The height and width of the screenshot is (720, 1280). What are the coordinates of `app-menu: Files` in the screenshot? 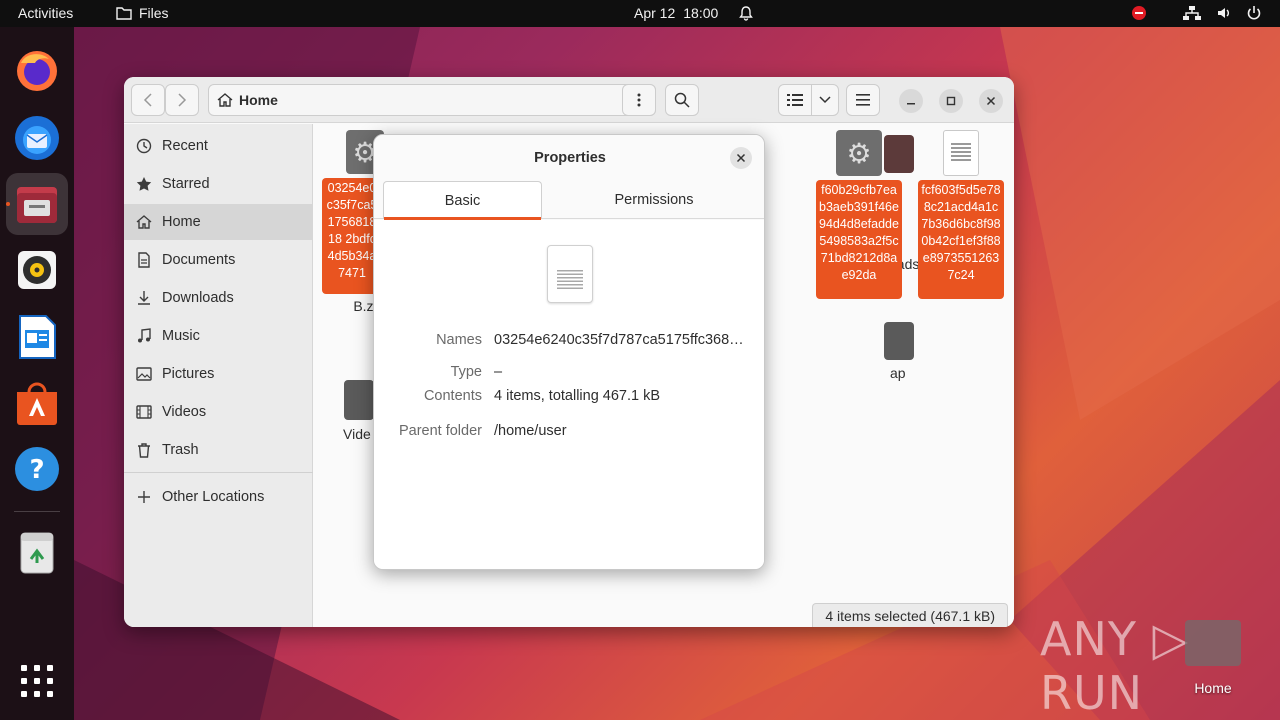 It's located at (142, 13).